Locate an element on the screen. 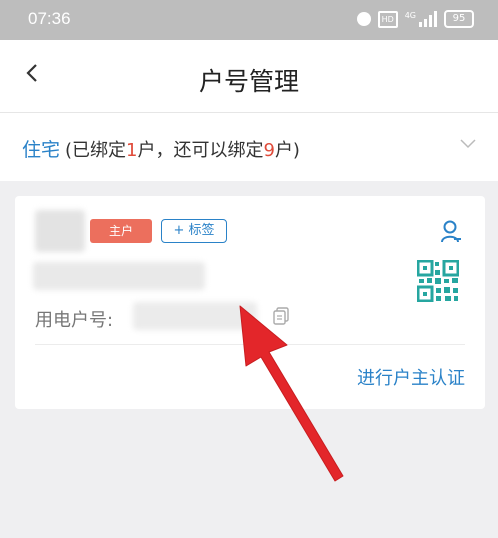 The image size is (498, 538). copy-icon is located at coordinates (281, 316).